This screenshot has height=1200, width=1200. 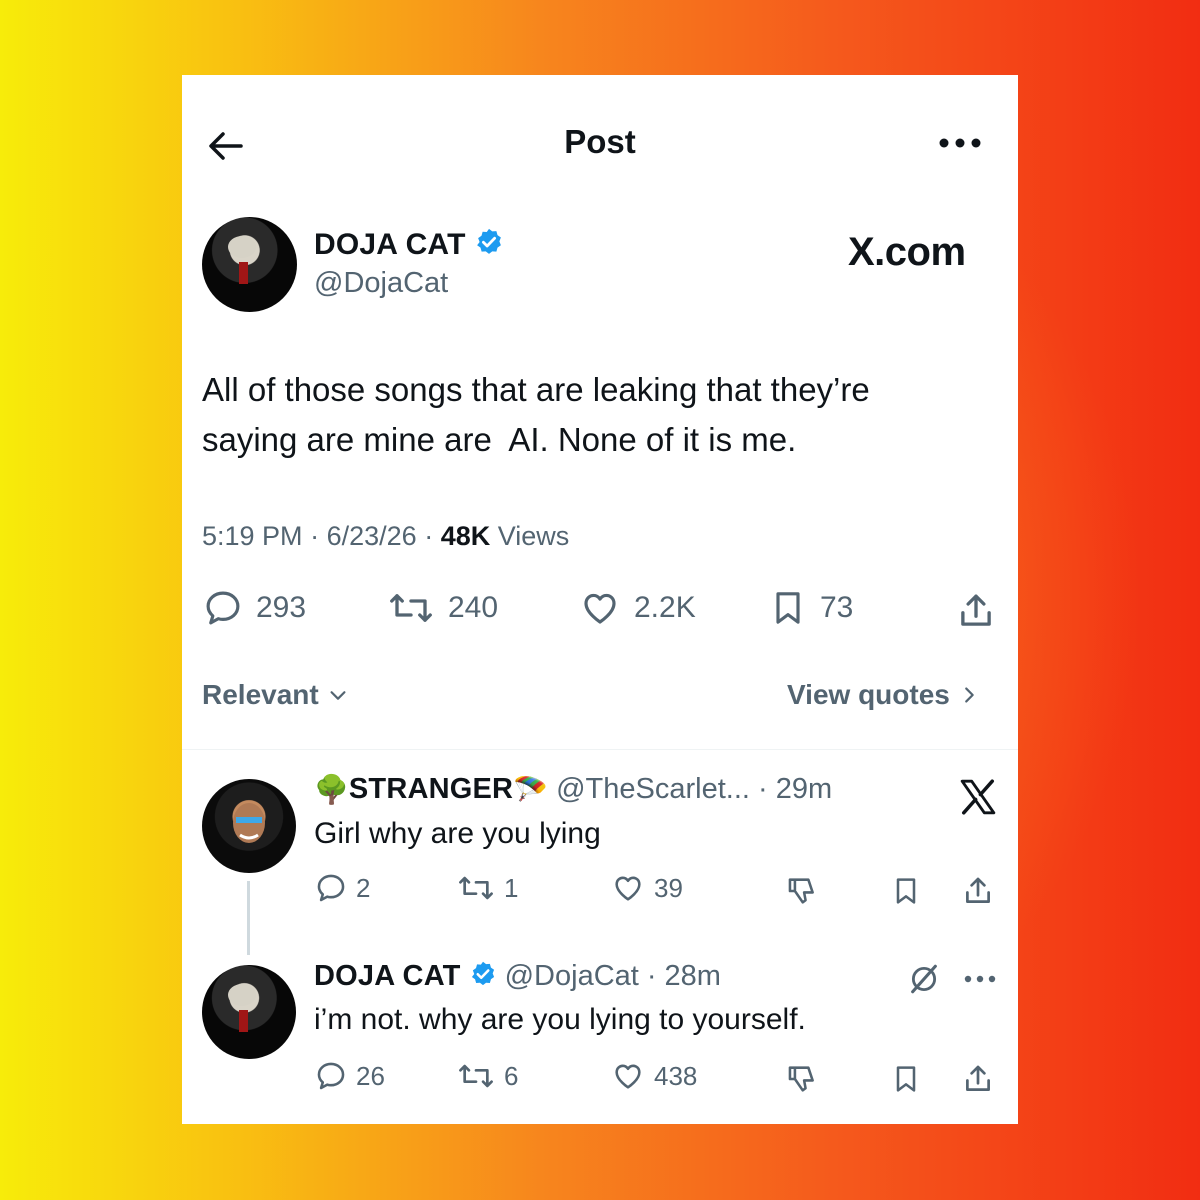 I want to click on author-name: DOJA CAT, so click(x=390, y=245).